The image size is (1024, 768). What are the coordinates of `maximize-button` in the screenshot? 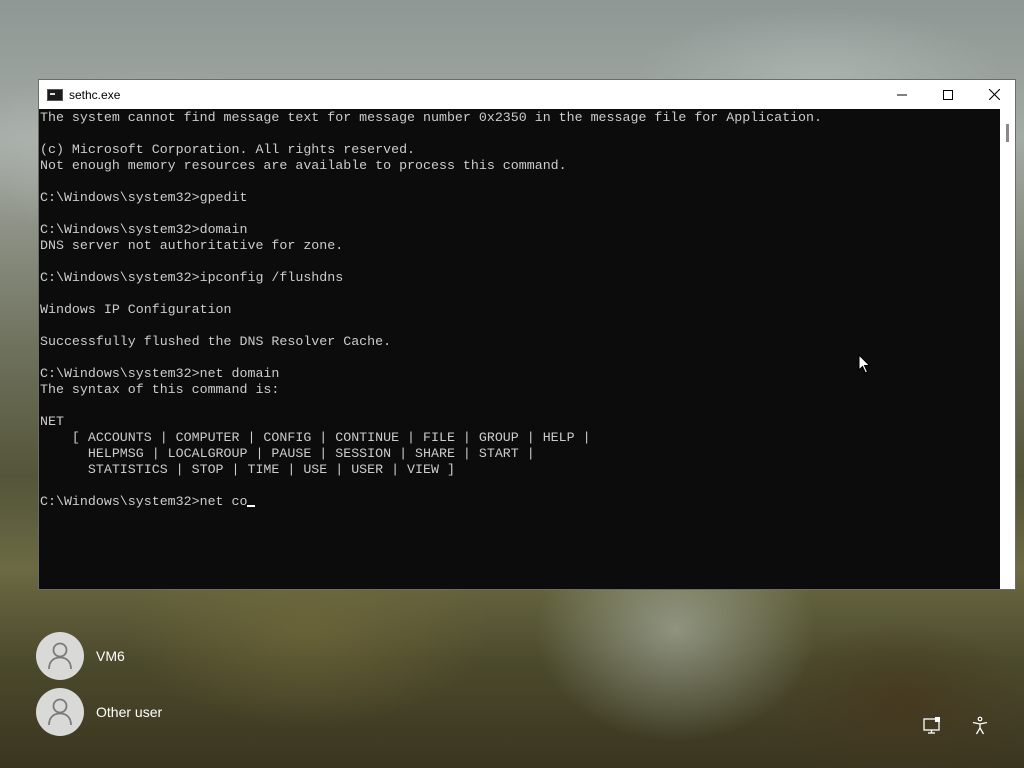 It's located at (948, 94).